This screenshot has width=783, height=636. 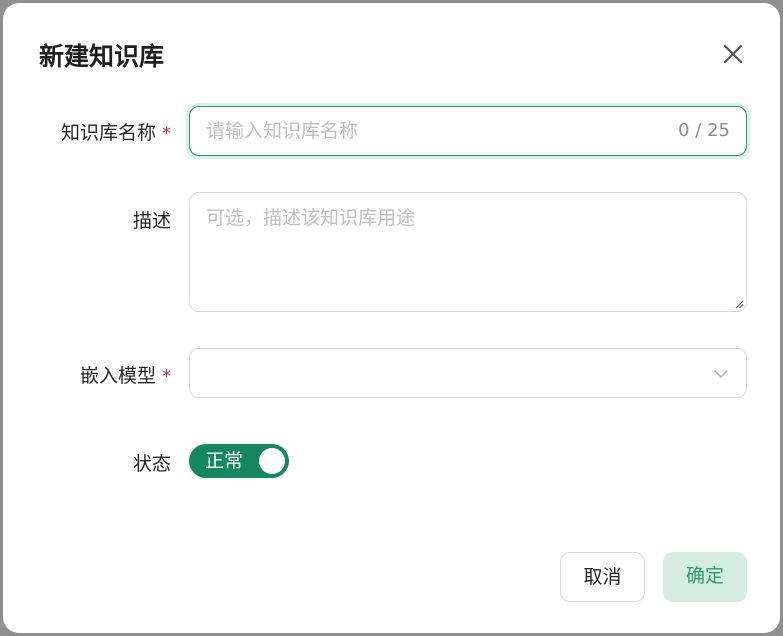 I want to click on char-counter: 0 / 25, so click(x=704, y=130).